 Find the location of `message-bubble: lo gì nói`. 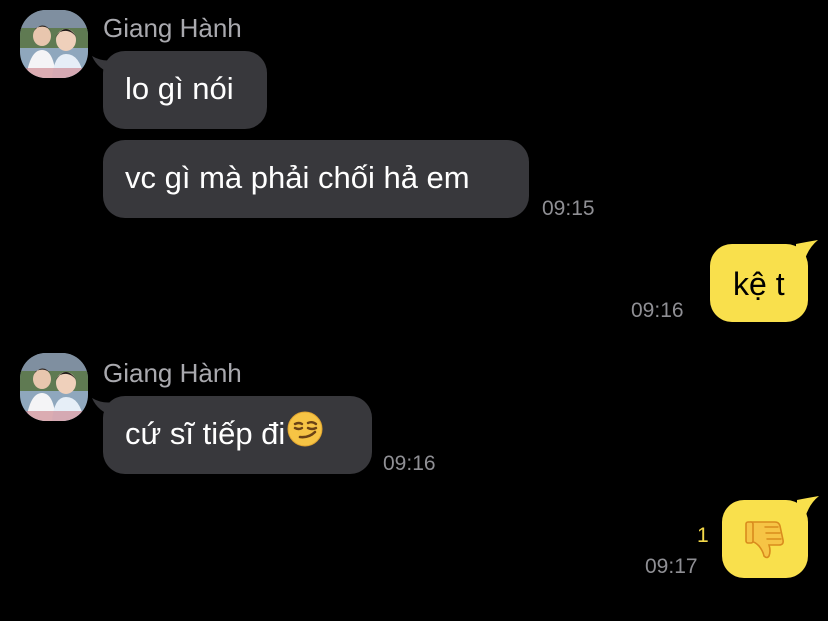

message-bubble: lo gì nói is located at coordinates (185, 90).